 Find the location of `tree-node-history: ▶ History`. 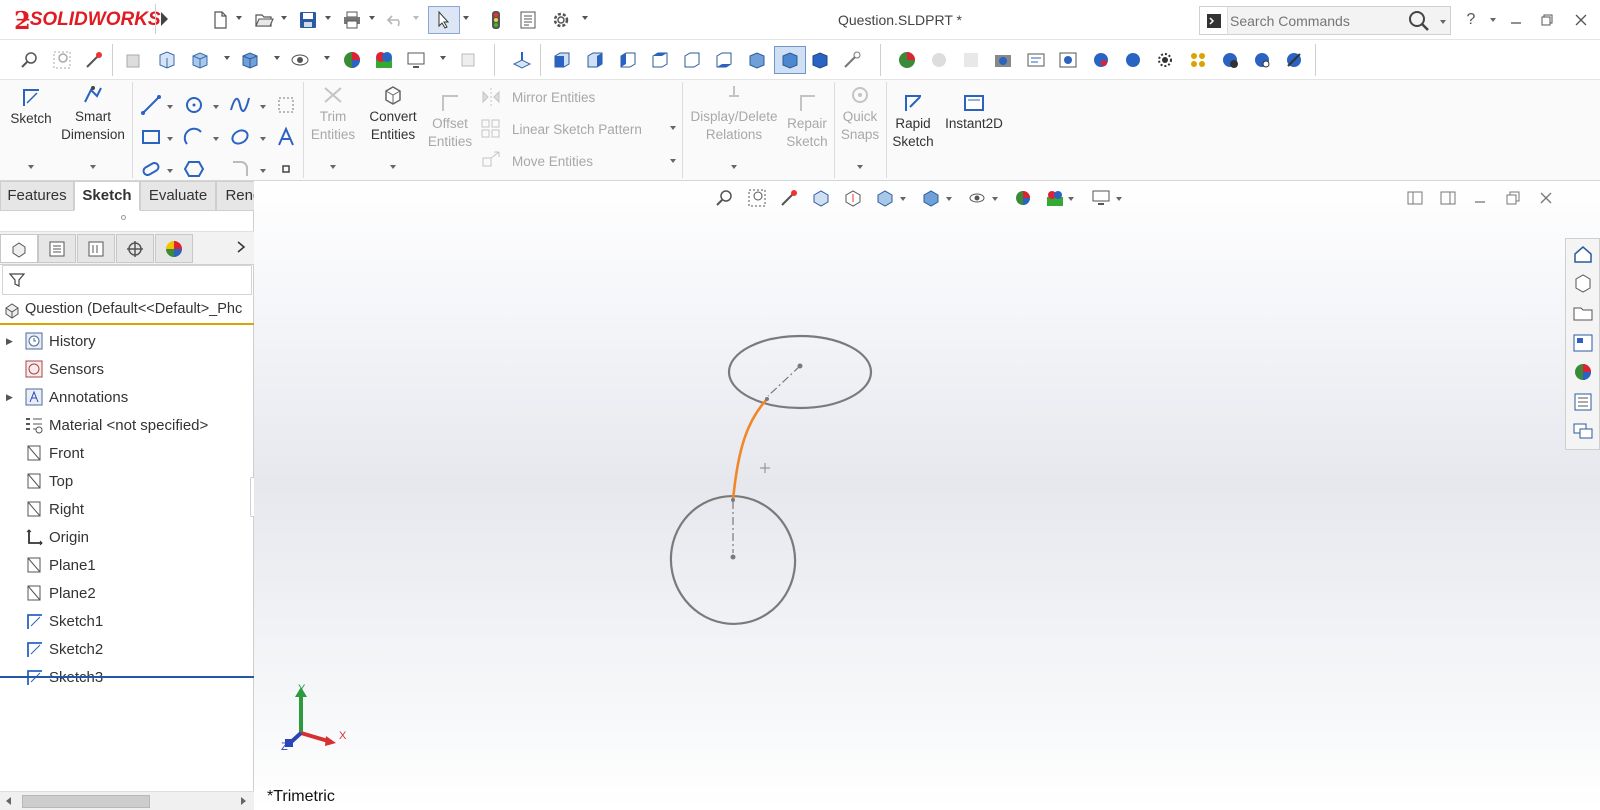

tree-node-history: ▶ History is located at coordinates (127, 341).